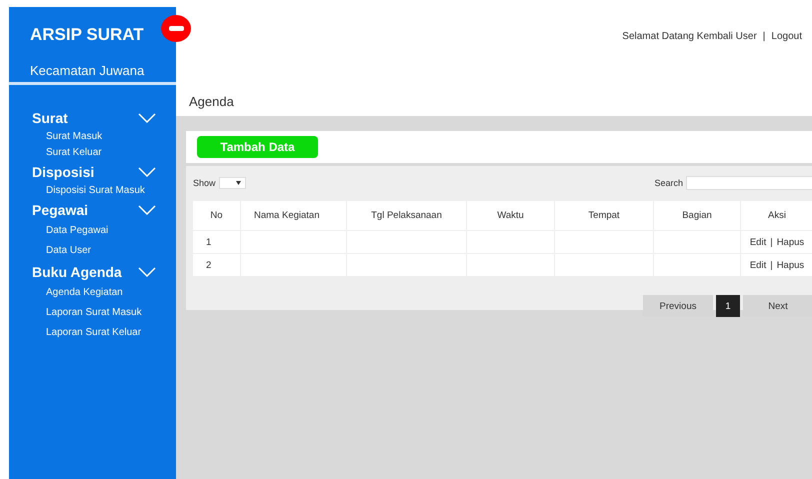 This screenshot has width=812, height=479. Describe the element at coordinates (104, 231) in the screenshot. I see `menu-item: Data Pegawai` at that location.